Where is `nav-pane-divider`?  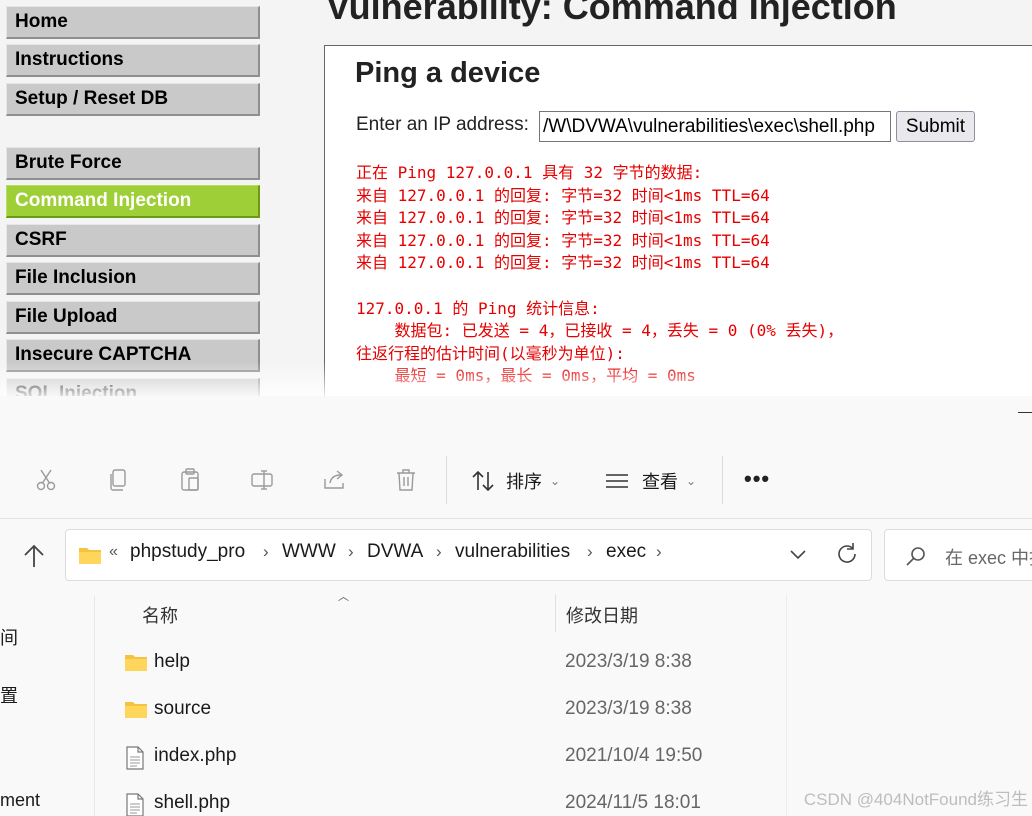 nav-pane-divider is located at coordinates (94, 706).